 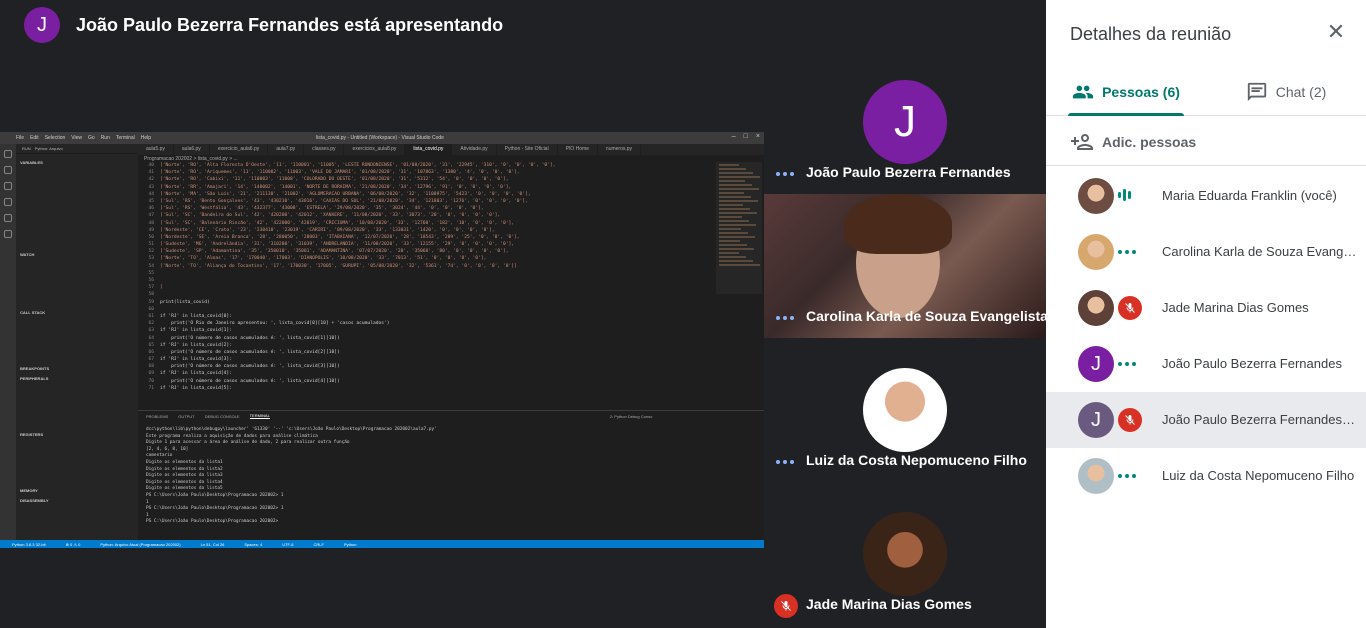 I want to click on add-people-label: Adic. pessoas, so click(x=1149, y=141).